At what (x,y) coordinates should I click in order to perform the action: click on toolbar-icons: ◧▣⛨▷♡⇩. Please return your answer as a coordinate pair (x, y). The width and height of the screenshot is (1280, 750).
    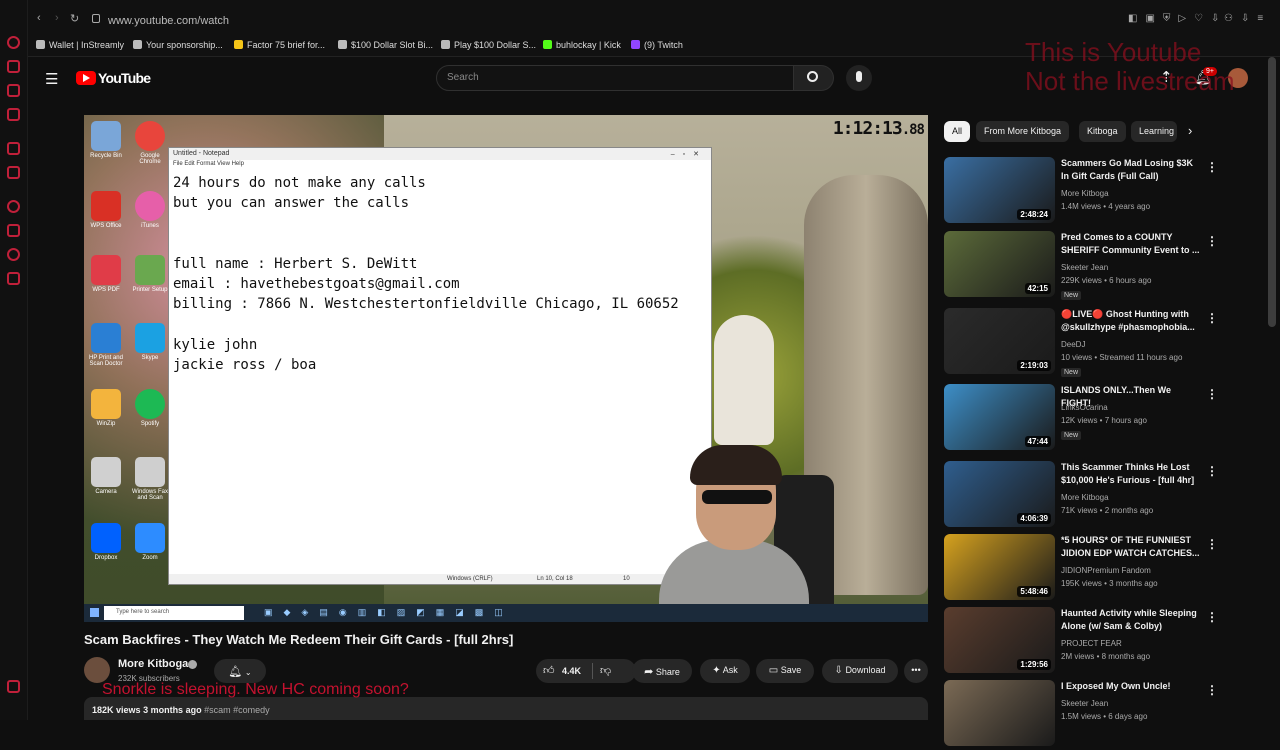
    Looking at the image, I should click on (1177, 18).